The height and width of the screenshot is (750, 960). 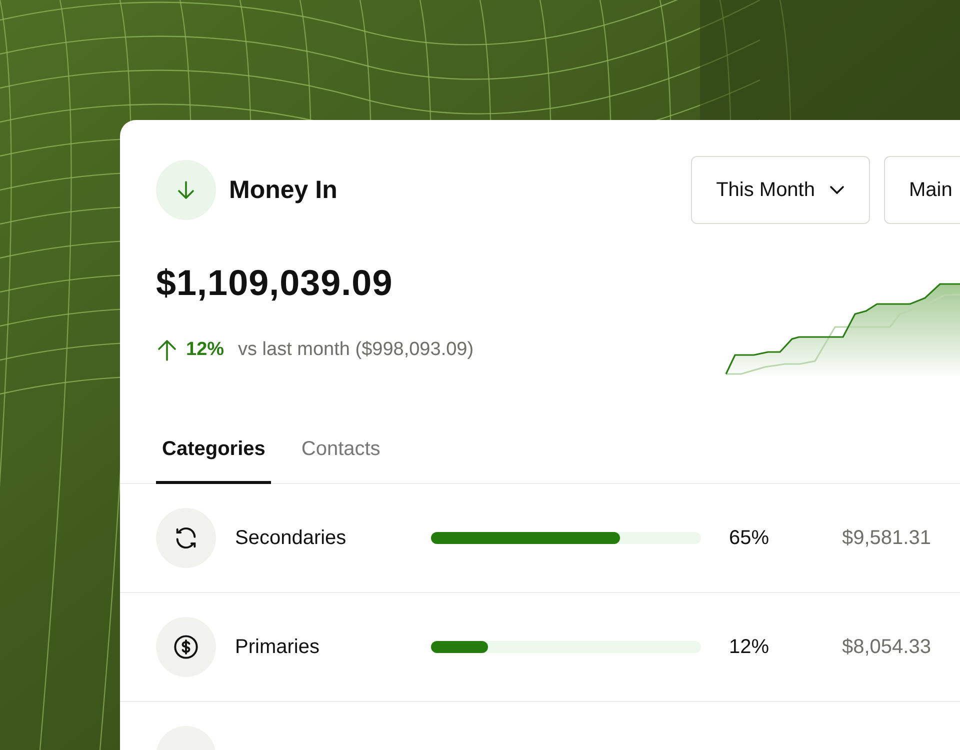 I want to click on filter-dropdown: Main, so click(x=922, y=190).